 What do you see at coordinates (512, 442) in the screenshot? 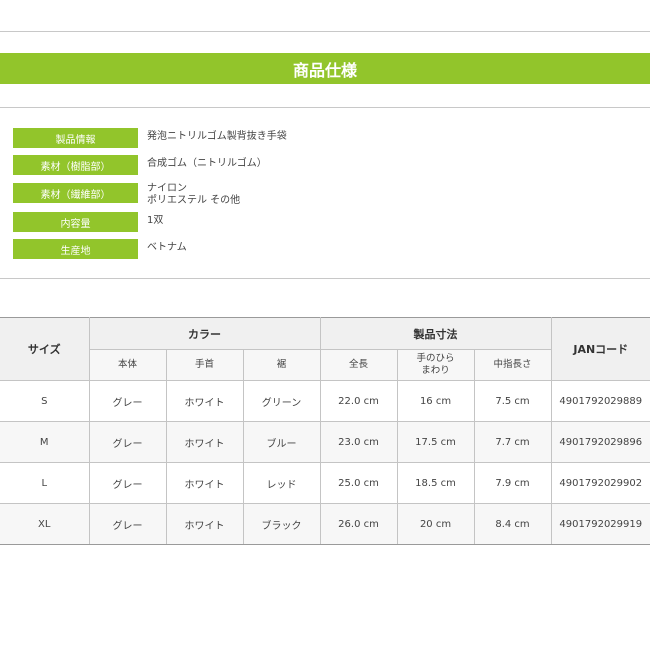
I see `cell-middle-finger: 7.7 cm` at bounding box center [512, 442].